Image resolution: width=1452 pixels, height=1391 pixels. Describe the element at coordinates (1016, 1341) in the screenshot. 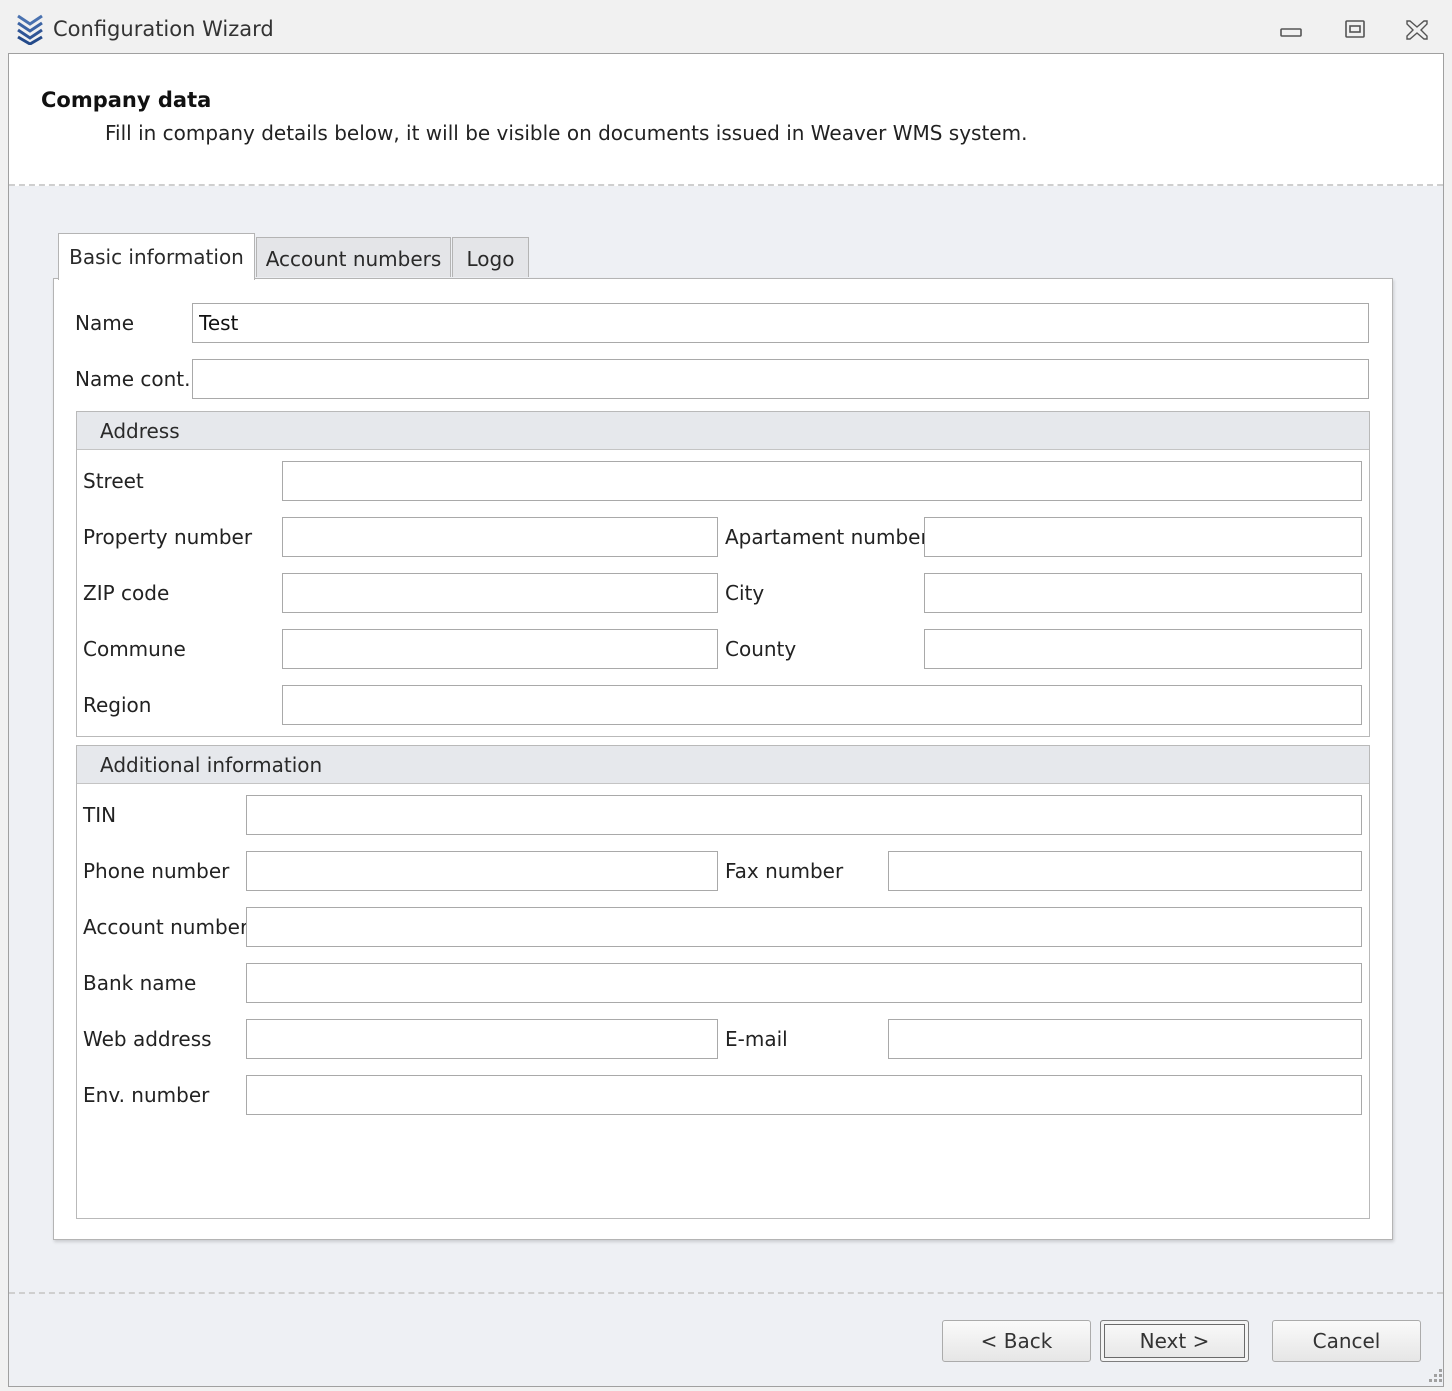

I see `back-button: < Back` at that location.